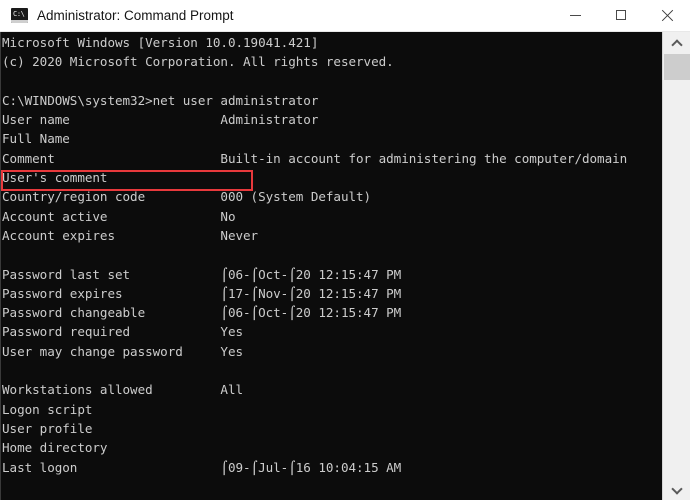 This screenshot has width=690, height=500. I want to click on command-prompt-icon: C:\, so click(19, 15).